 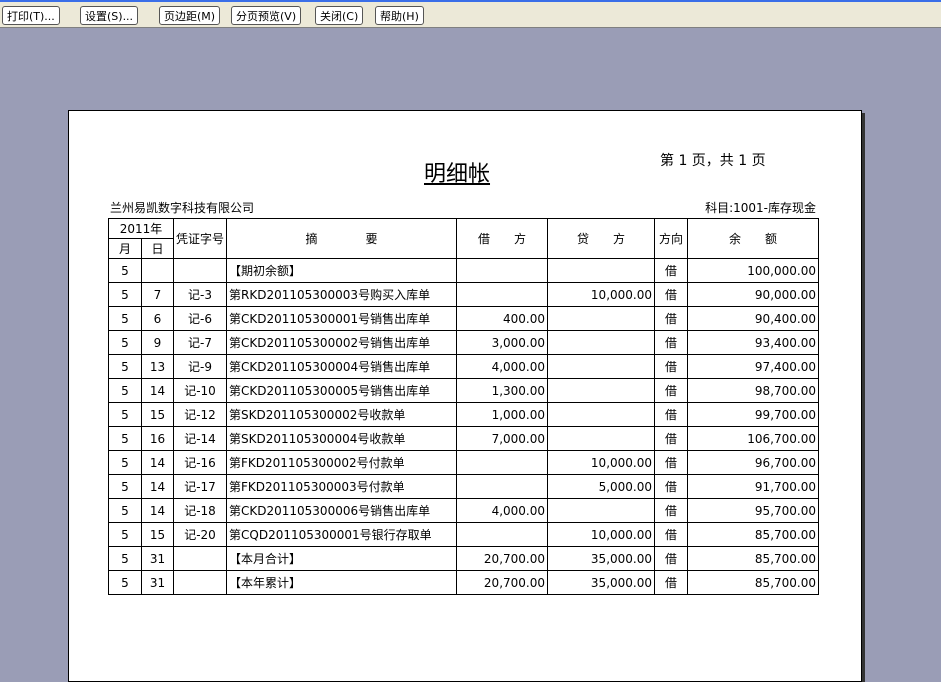 I want to click on day-header: 日, so click(x=157, y=248).